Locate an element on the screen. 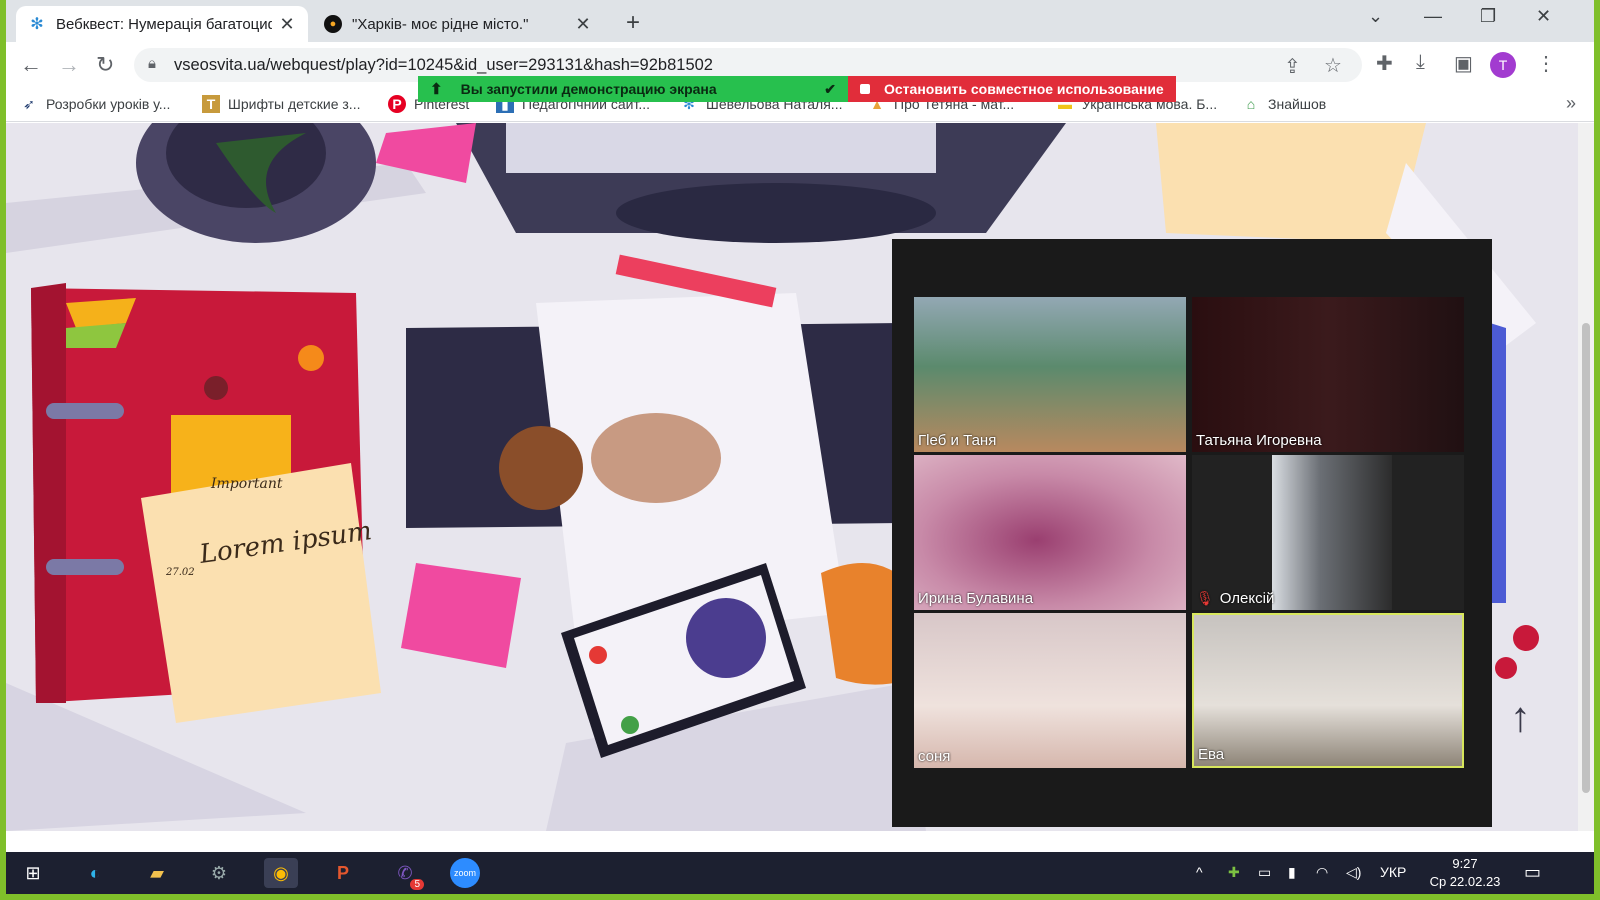 The width and height of the screenshot is (1600, 900). screen-share-status-bar: ⬆ Вы запустили демонстрацию экрана ✔ is located at coordinates (633, 89).